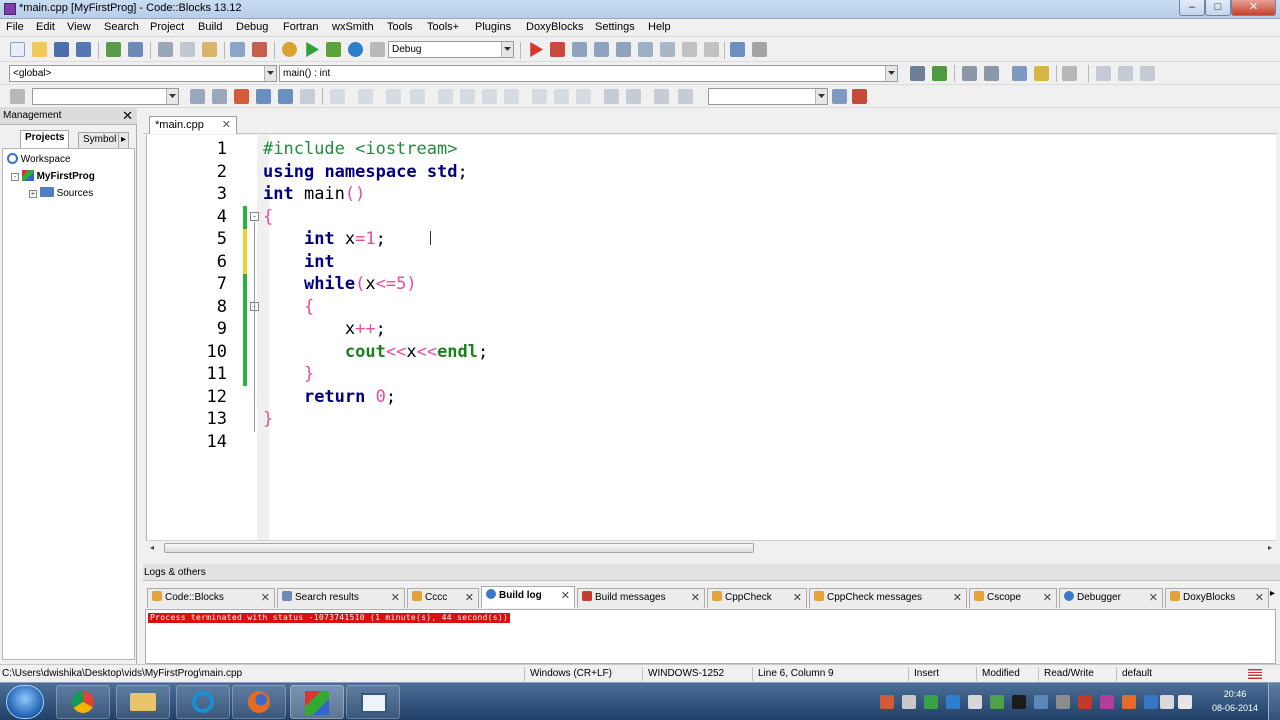 This screenshot has height=720, width=1280. I want to click on new-file-icon, so click(17, 49).